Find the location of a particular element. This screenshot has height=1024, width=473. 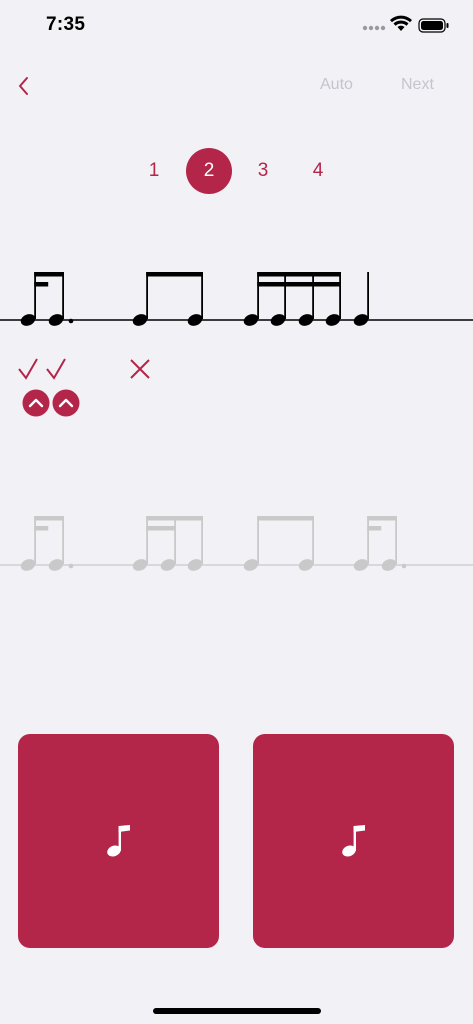

chevron-left-icon is located at coordinates (23, 86).